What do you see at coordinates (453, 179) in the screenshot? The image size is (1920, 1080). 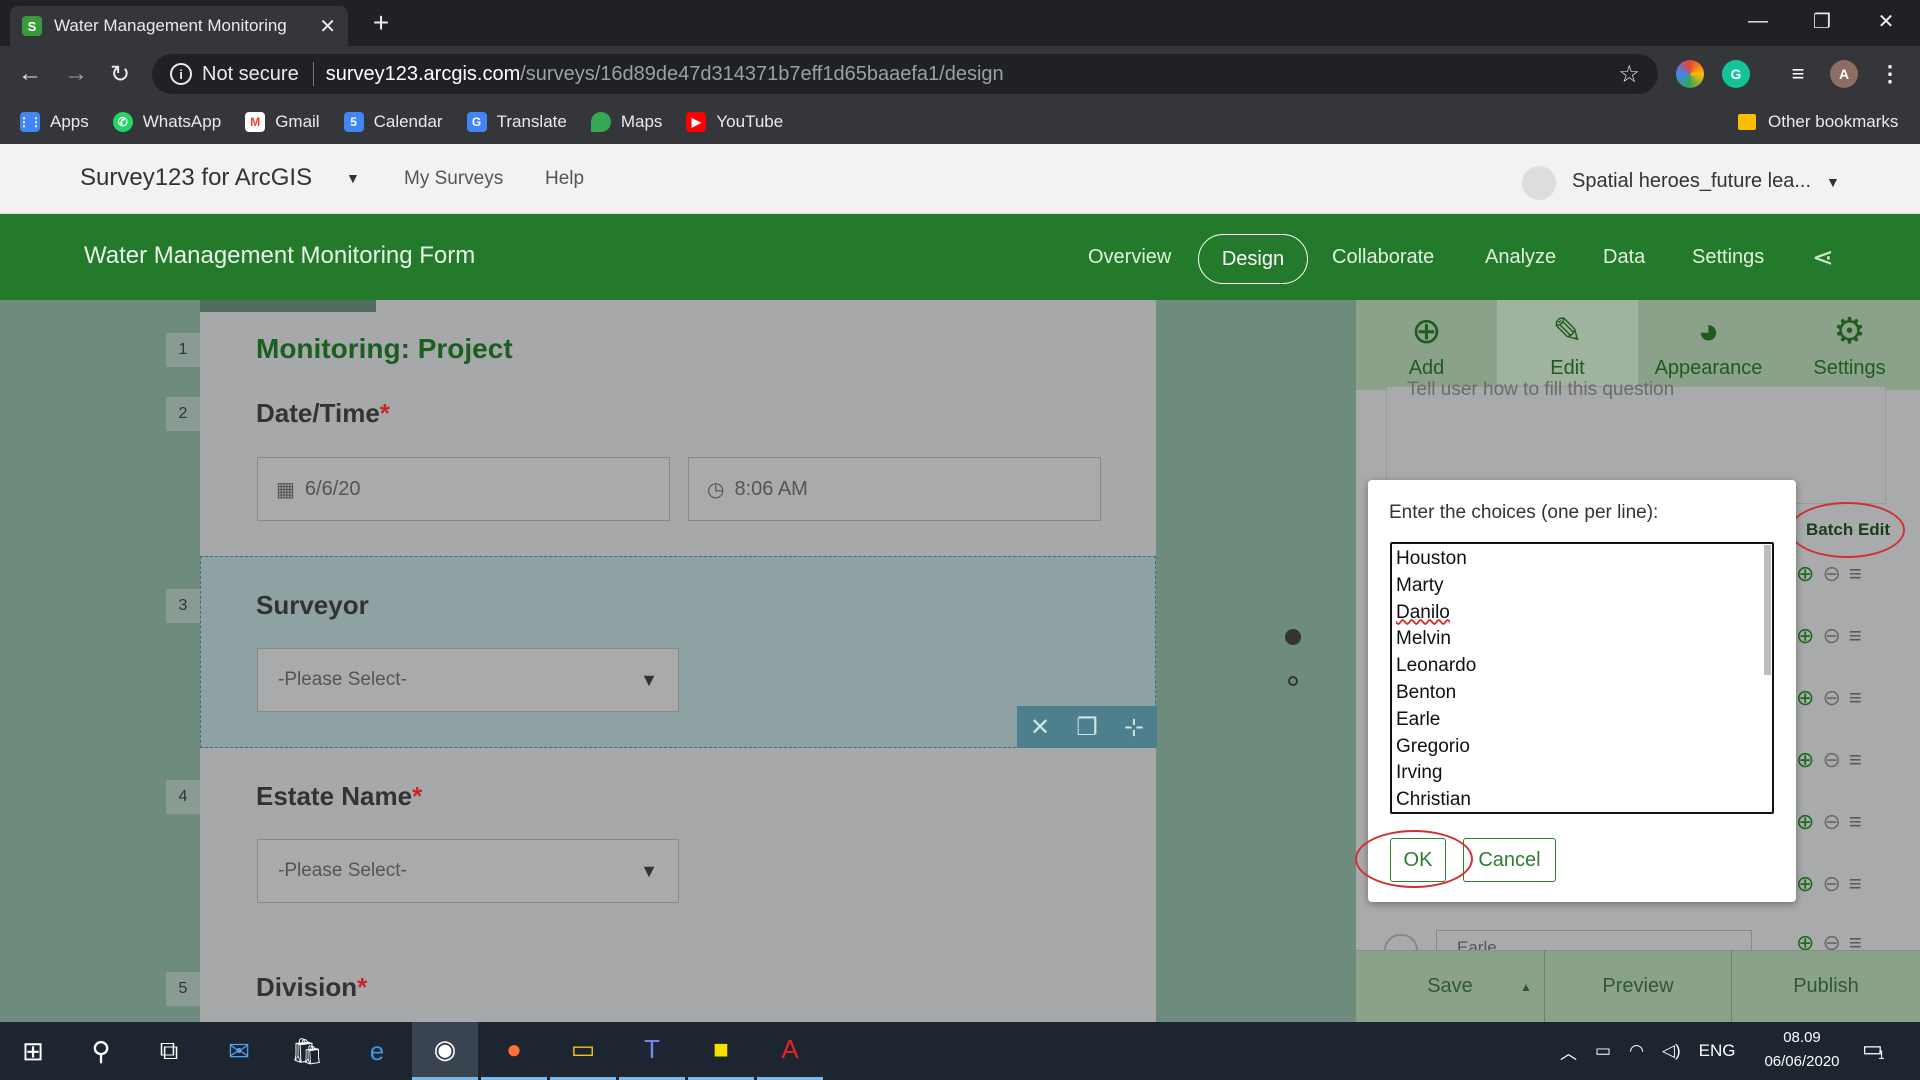 I see `nav-my-surveys: My Surveys` at bounding box center [453, 179].